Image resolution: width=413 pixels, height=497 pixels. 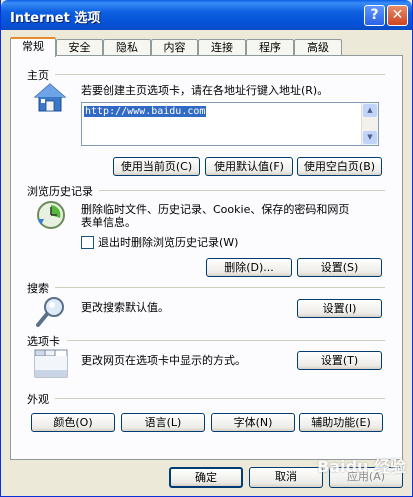 What do you see at coordinates (339, 166) in the screenshot?
I see `use-blank-button: 使用空白页(B)` at bounding box center [339, 166].